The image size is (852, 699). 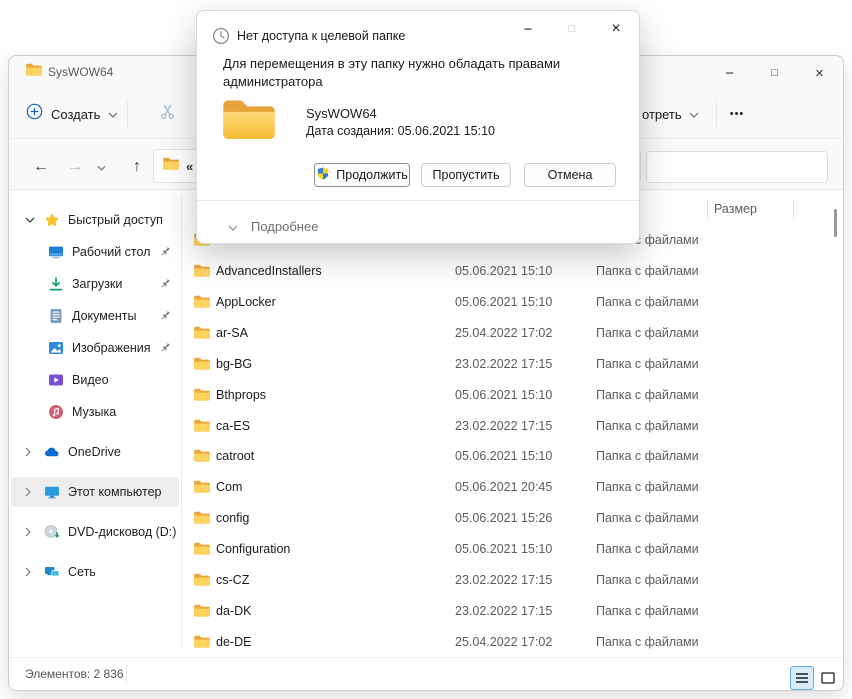 I want to click on cut-button, so click(x=167, y=114).